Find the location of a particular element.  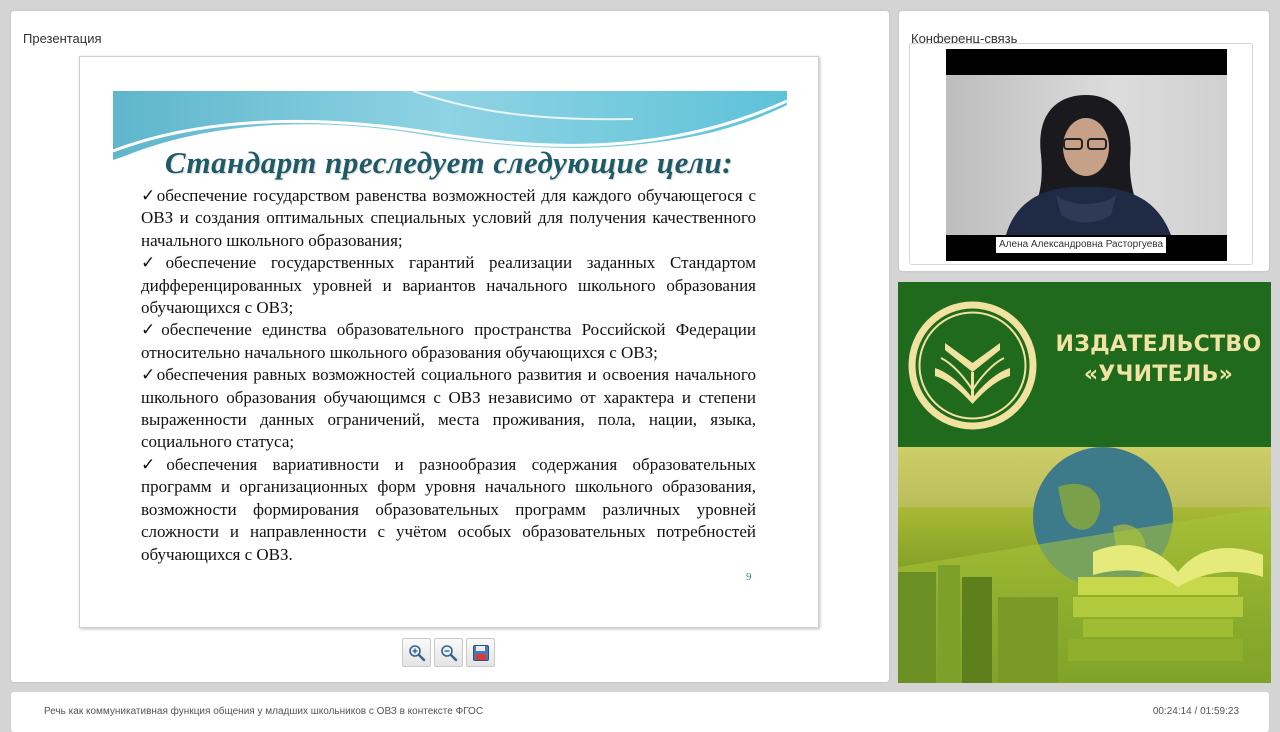

publisher-name-line1: ИЗДАТЕЛЬСТВО is located at coordinates (1158, 344).